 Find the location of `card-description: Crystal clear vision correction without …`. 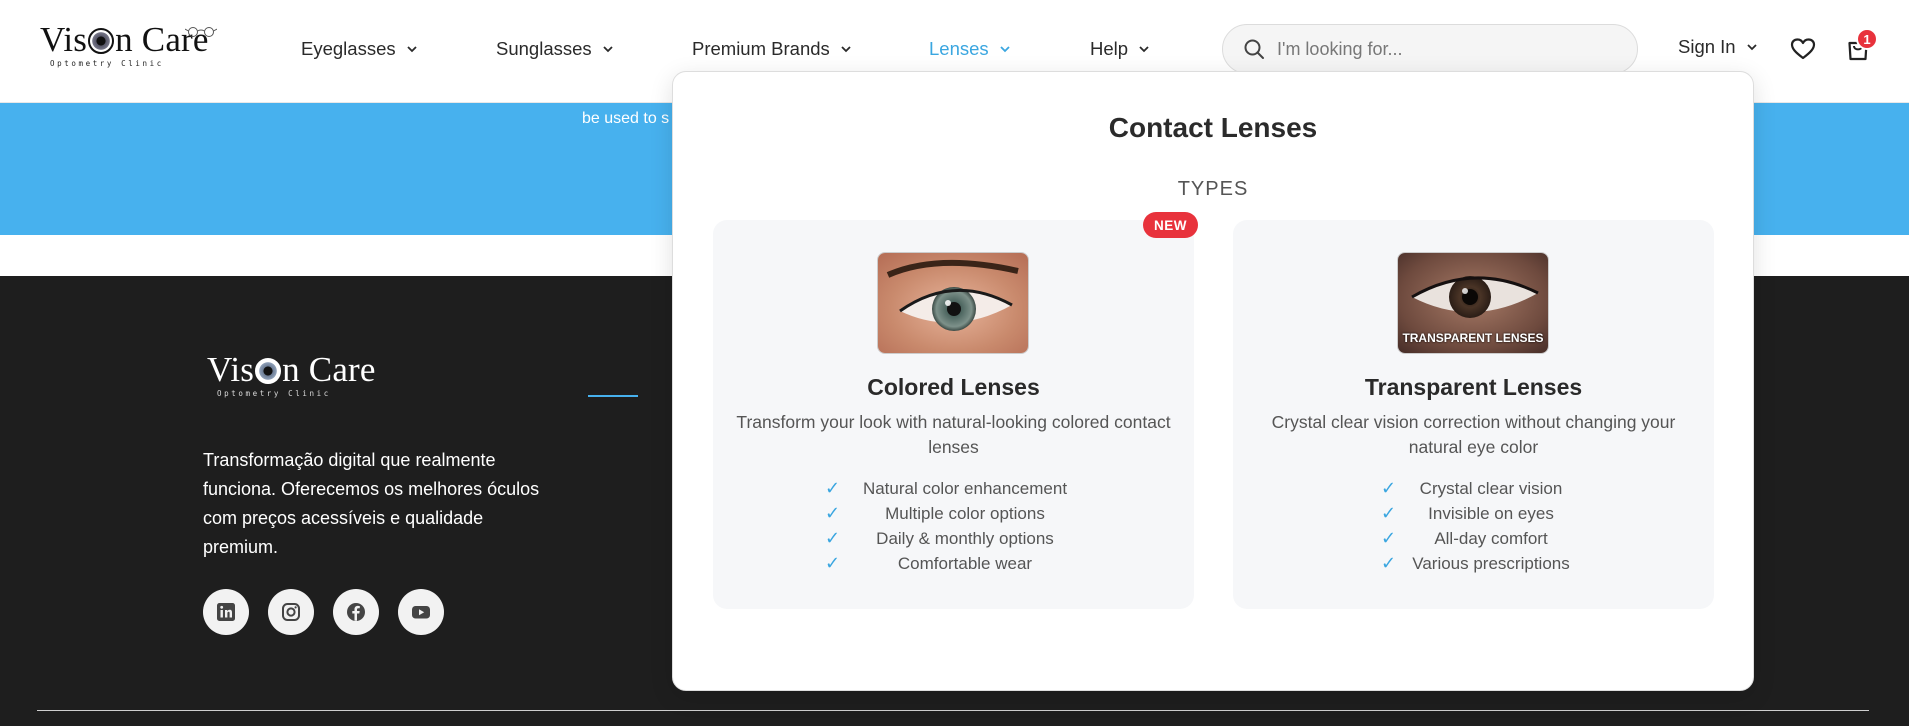

card-description: Crystal clear vision correction without … is located at coordinates (1473, 434).